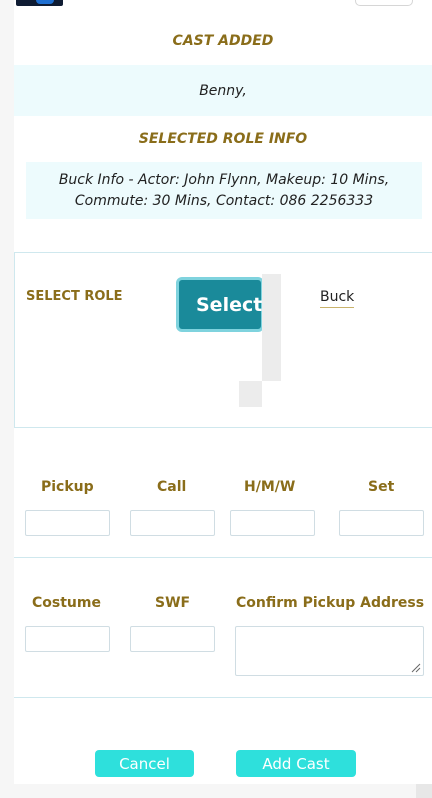 Image resolution: width=432 pixels, height=798 pixels. What do you see at coordinates (172, 639) in the screenshot?
I see `swf-input` at bounding box center [172, 639].